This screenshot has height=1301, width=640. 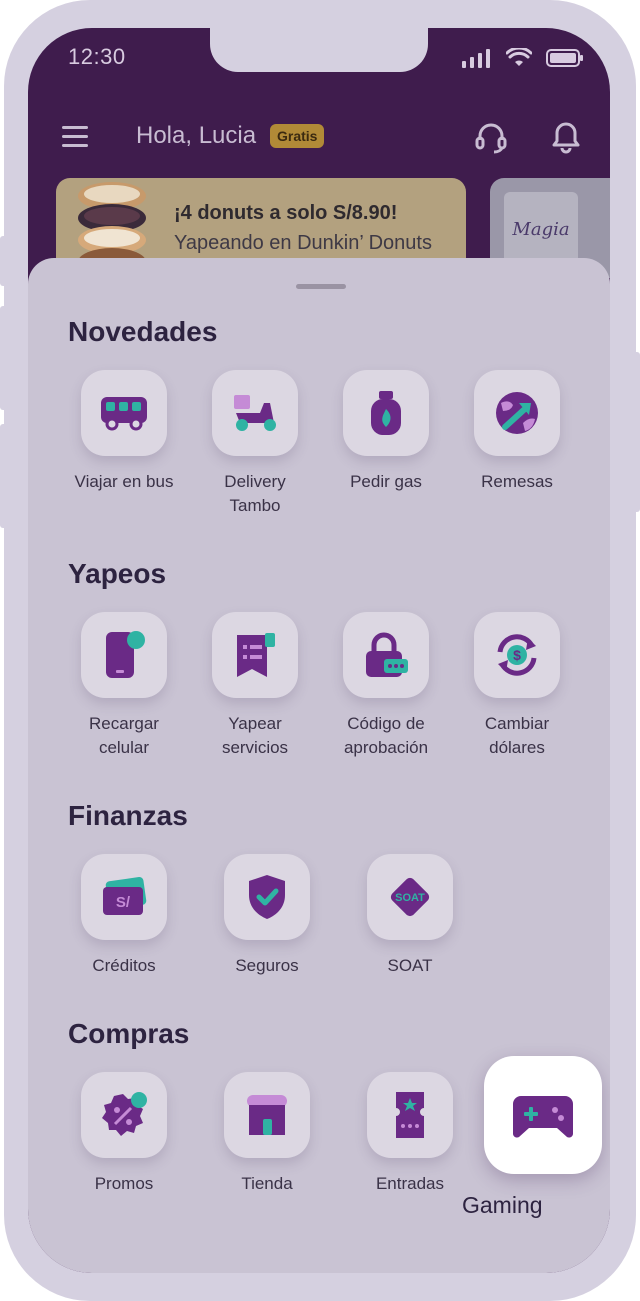 What do you see at coordinates (125, 654) in the screenshot?
I see `phone-icon` at bounding box center [125, 654].